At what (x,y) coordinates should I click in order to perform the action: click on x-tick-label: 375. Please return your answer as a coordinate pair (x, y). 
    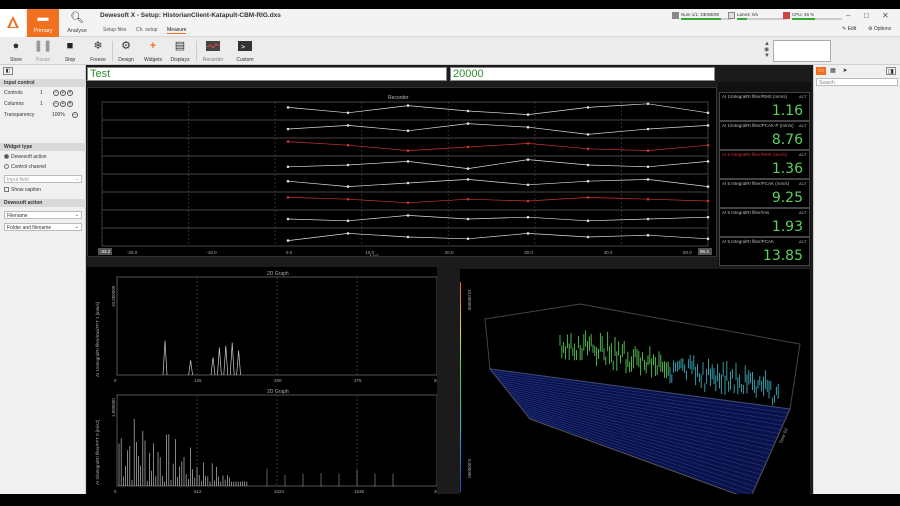
    Looking at the image, I should click on (358, 380).